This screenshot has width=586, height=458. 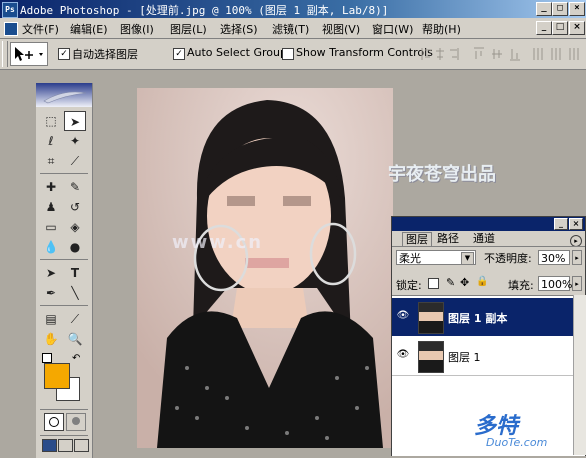 I want to click on menu-filter: 滤镜(T), so click(x=290, y=29).